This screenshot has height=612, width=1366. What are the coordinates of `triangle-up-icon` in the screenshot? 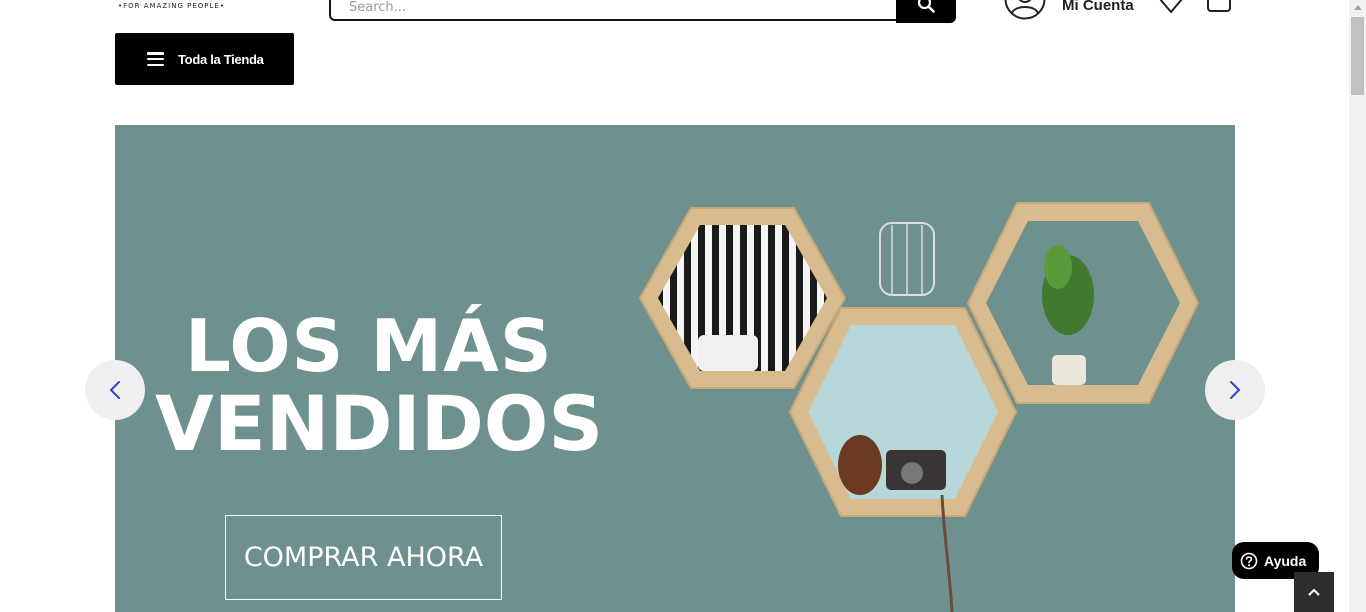 It's located at (1357, 7).